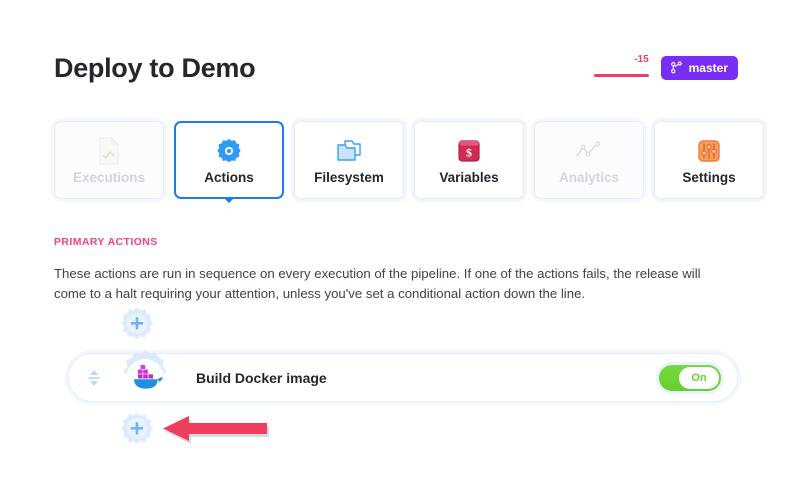 The image size is (792, 500). What do you see at coordinates (137, 327) in the screenshot?
I see `add-action-top-button` at bounding box center [137, 327].